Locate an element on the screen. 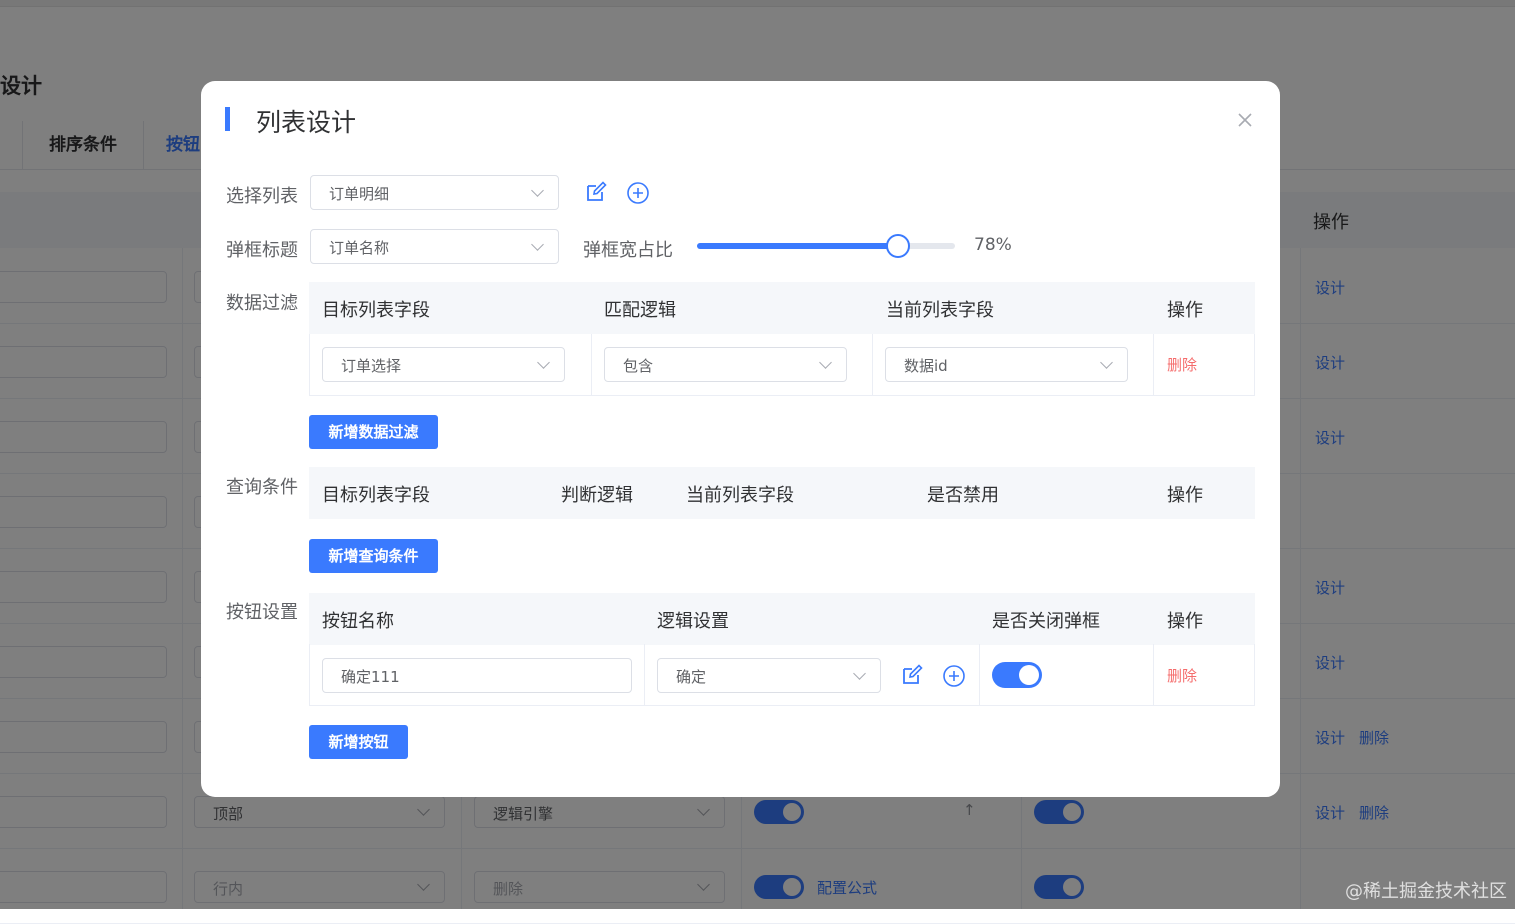 The width and height of the screenshot is (1515, 924). add-query-condition-button: 新增查询条件 is located at coordinates (373, 556).